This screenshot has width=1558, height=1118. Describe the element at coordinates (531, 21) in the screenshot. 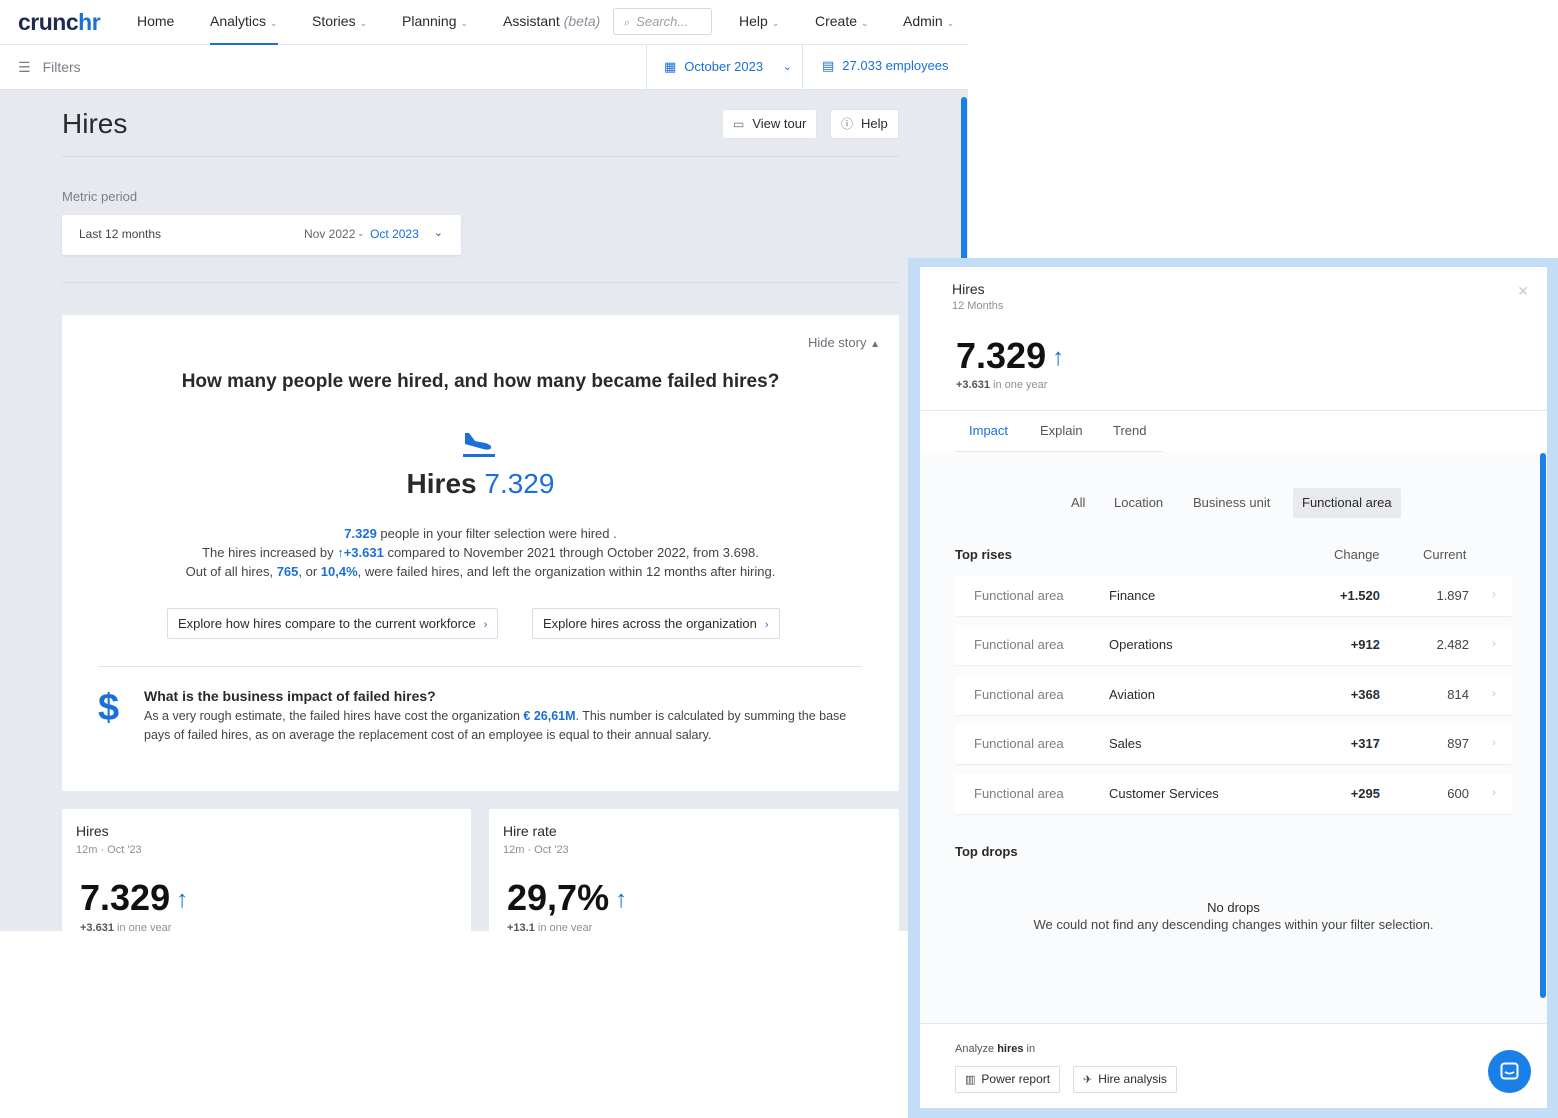

I see `nav-assistant-label: Assistant` at that location.